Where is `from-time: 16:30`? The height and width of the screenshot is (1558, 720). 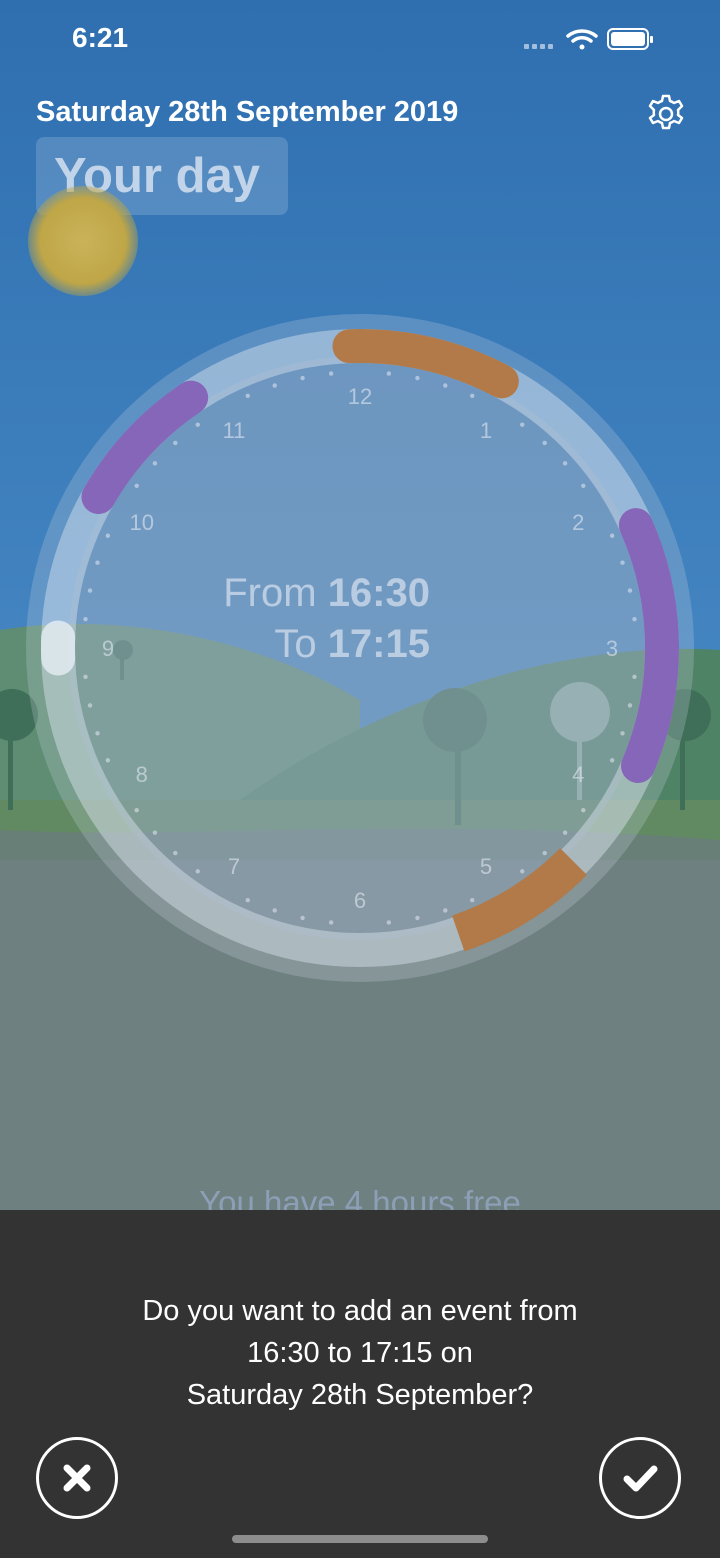
from-time: 16:30 is located at coordinates (378, 593).